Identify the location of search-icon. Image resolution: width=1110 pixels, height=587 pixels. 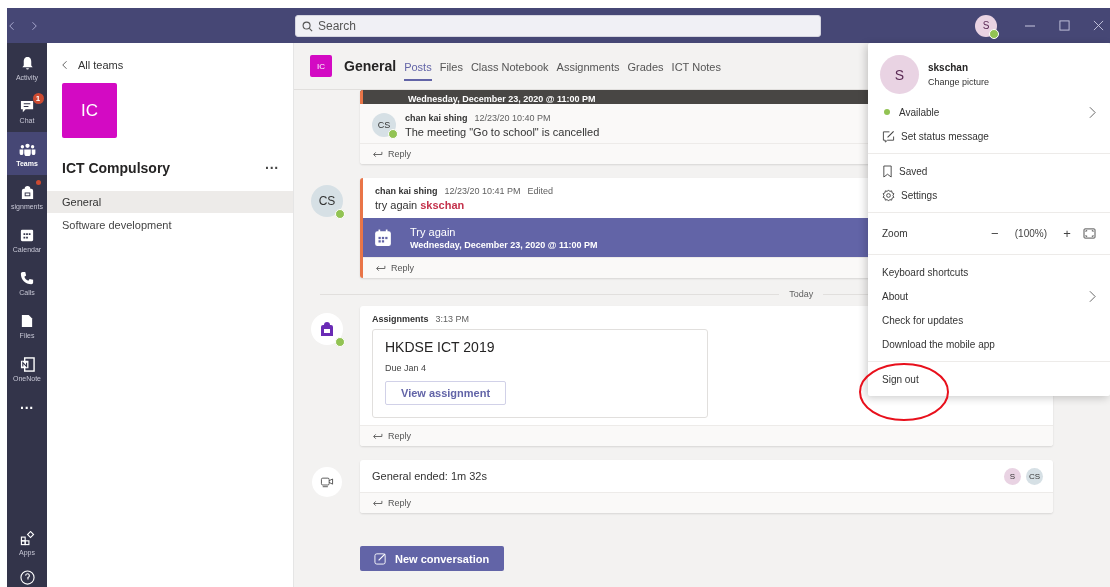
(307, 26).